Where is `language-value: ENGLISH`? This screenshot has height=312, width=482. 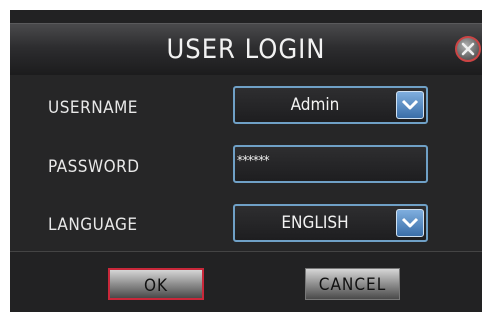
language-value: ENGLISH is located at coordinates (315, 223).